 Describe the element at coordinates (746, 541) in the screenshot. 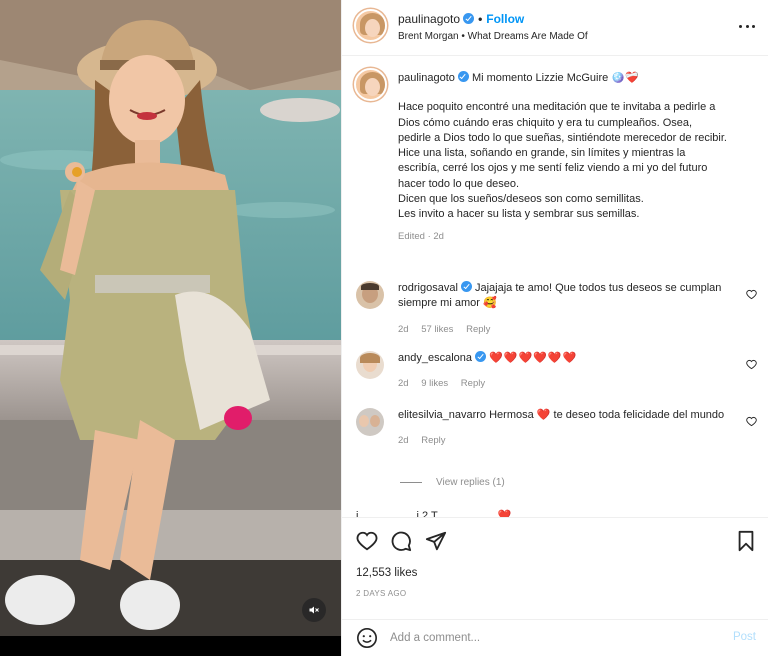

I see `save-bookmark-icon` at that location.